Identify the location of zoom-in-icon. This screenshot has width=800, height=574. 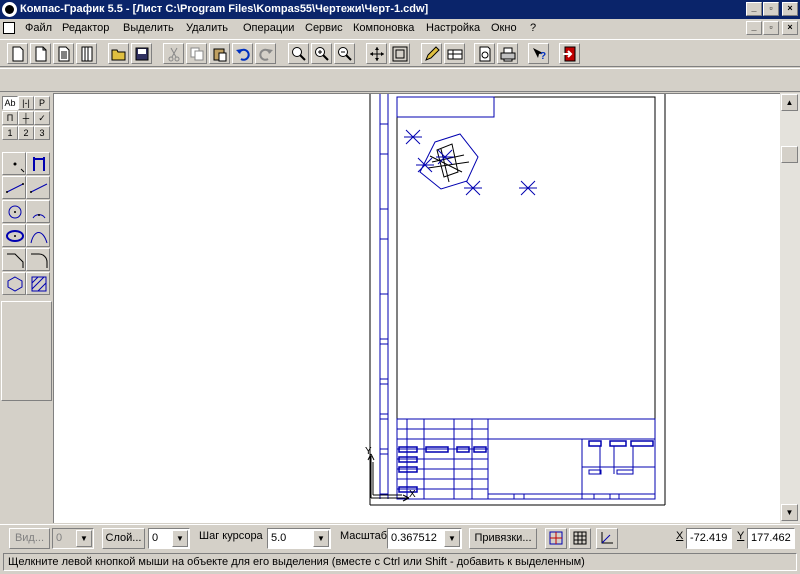
(322, 54).